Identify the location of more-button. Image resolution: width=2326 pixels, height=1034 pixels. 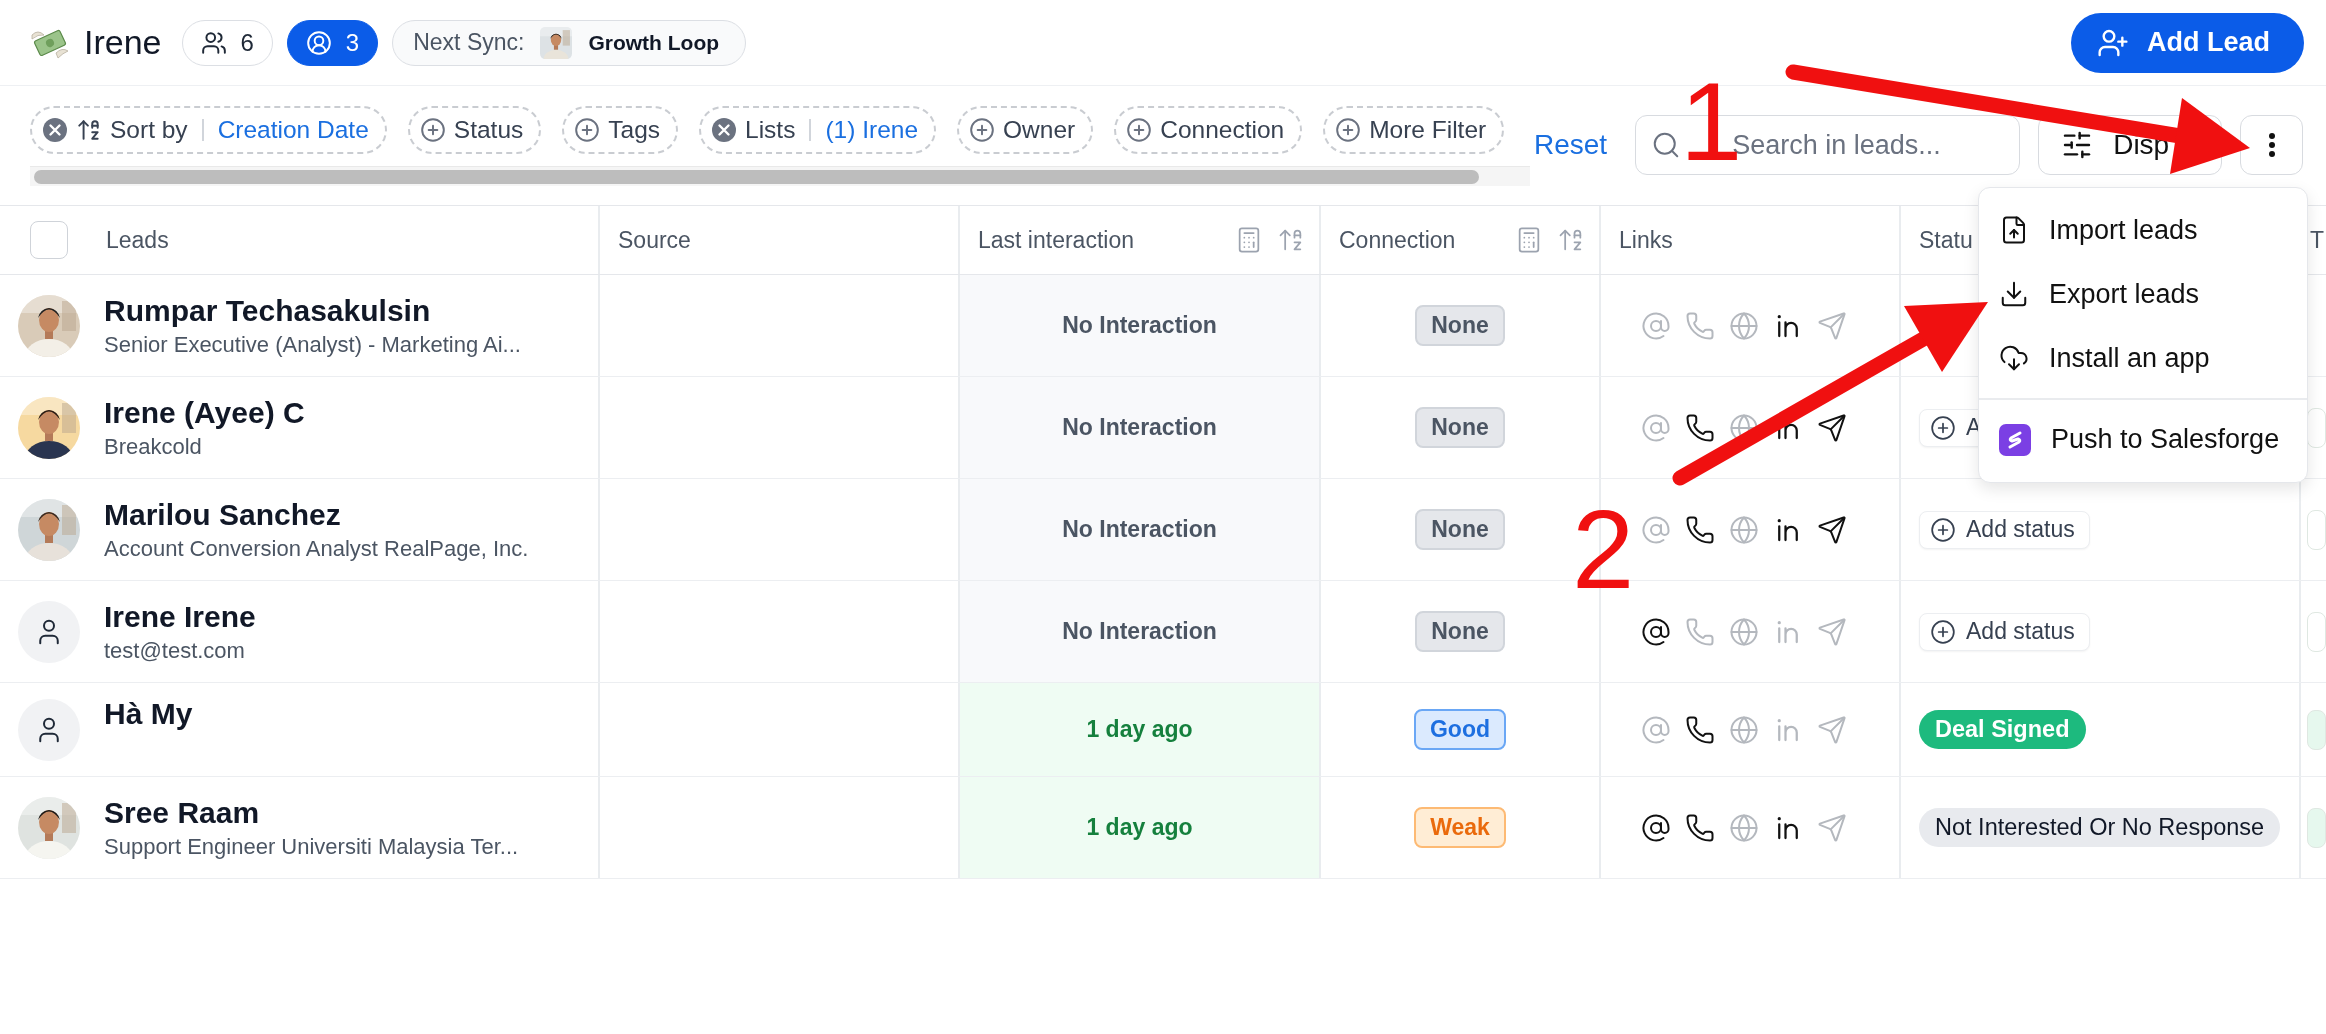
(2272, 145).